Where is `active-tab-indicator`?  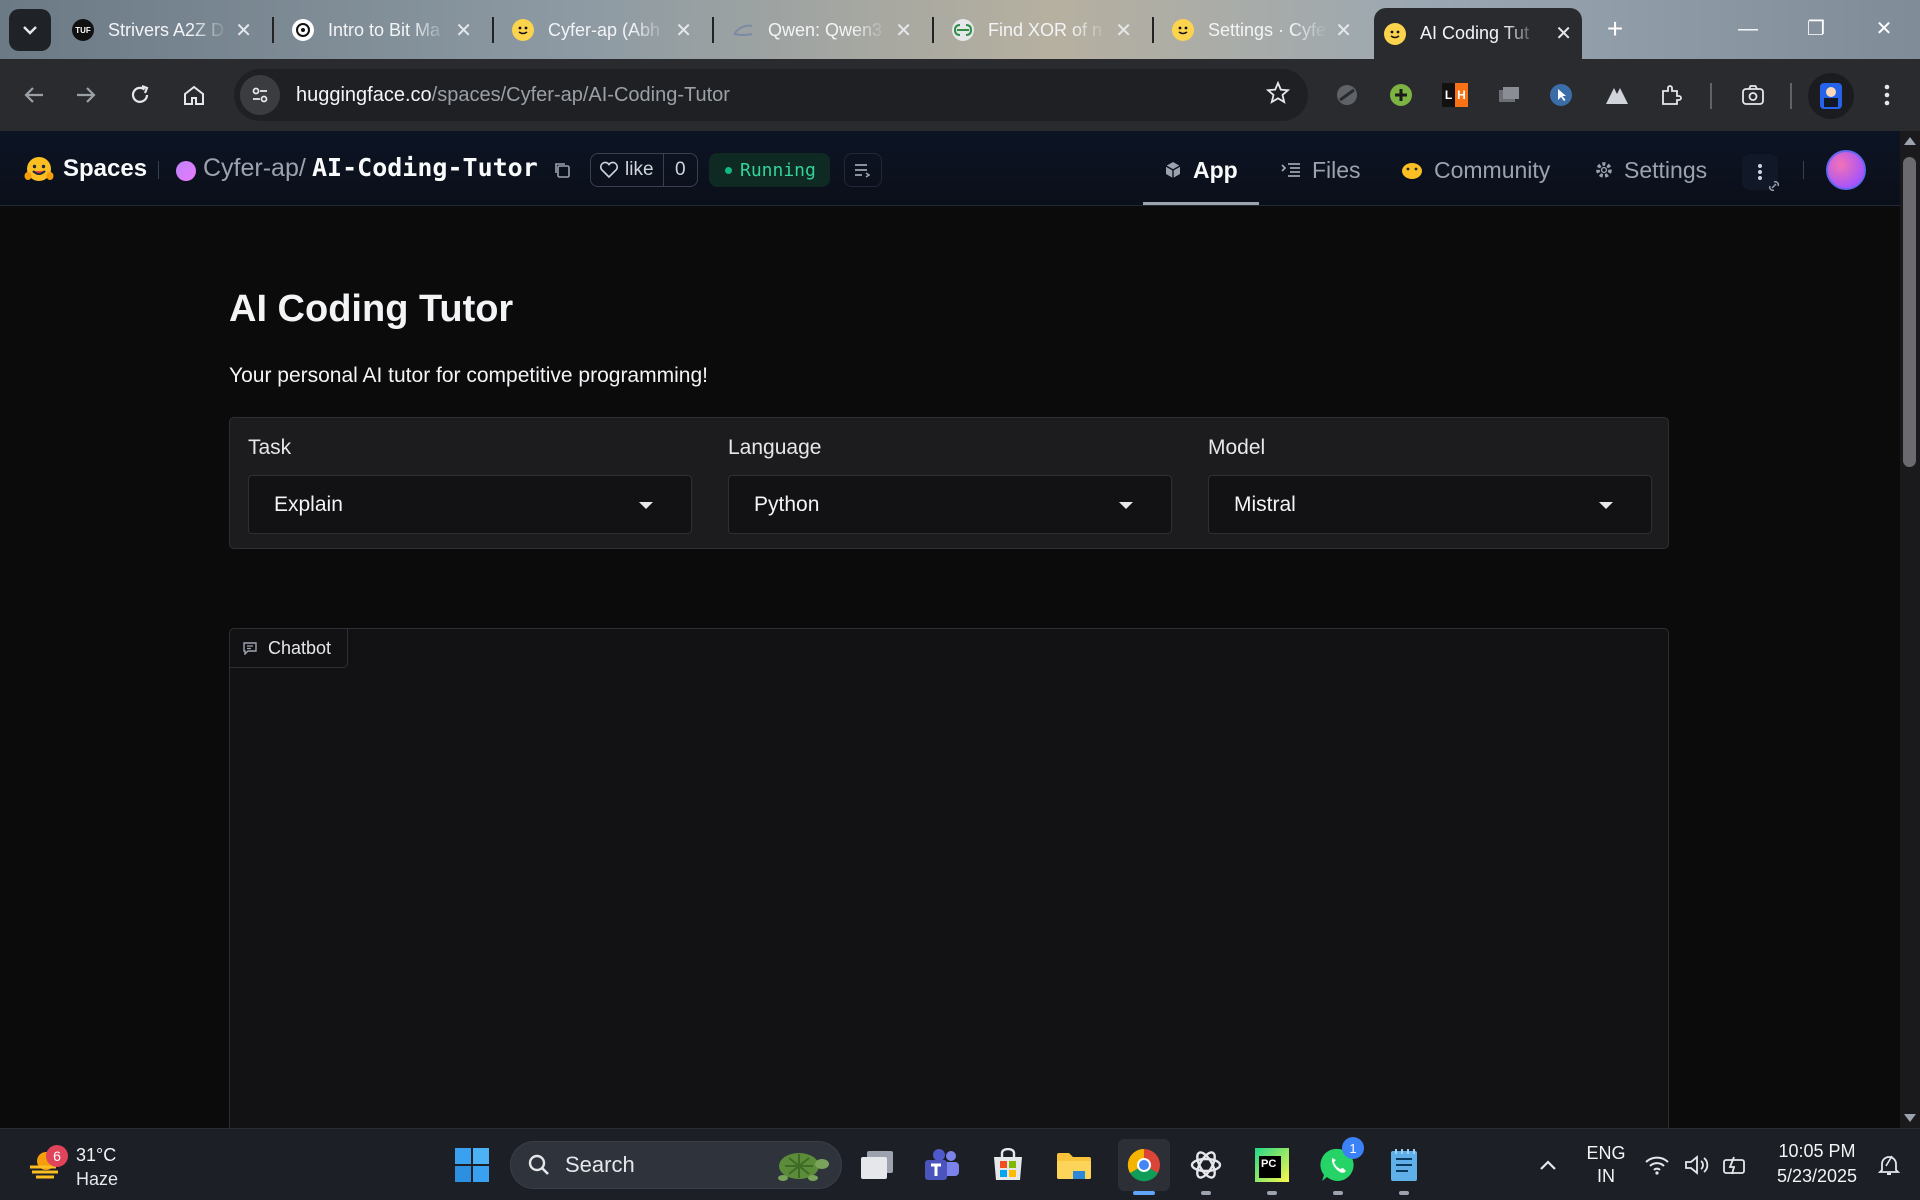 active-tab-indicator is located at coordinates (1201, 203).